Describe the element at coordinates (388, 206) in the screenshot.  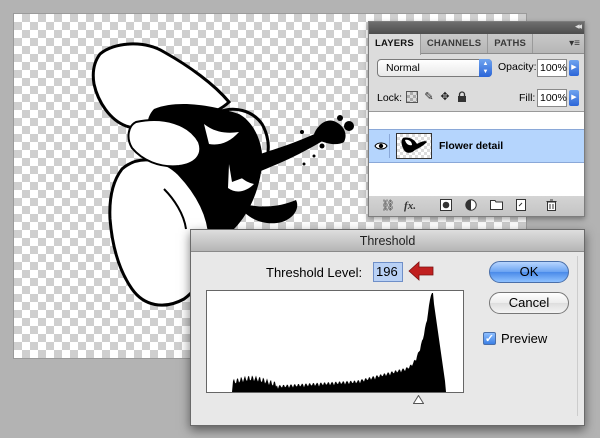
I see `link-icon: ⛓` at that location.